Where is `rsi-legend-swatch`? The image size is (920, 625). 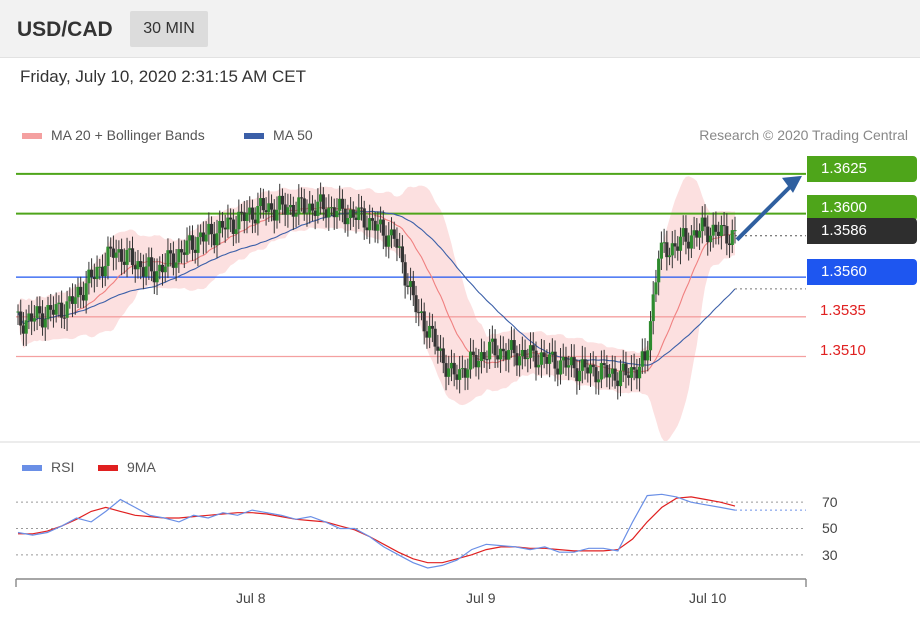
rsi-legend-swatch is located at coordinates (32, 468).